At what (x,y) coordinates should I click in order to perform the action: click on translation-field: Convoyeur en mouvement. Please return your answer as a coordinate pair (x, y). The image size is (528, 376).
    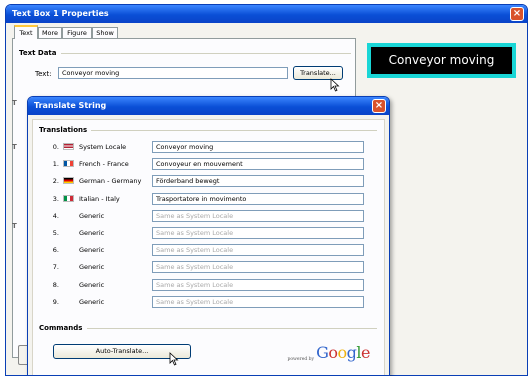
    Looking at the image, I should click on (258, 164).